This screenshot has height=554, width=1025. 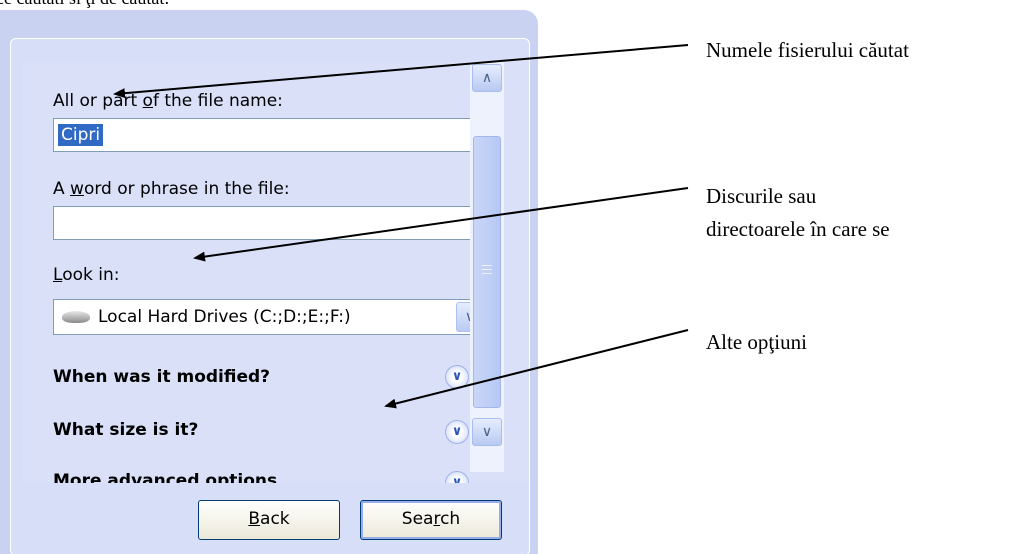 What do you see at coordinates (441, 224) in the screenshot?
I see `arrow-look-in` at bounding box center [441, 224].